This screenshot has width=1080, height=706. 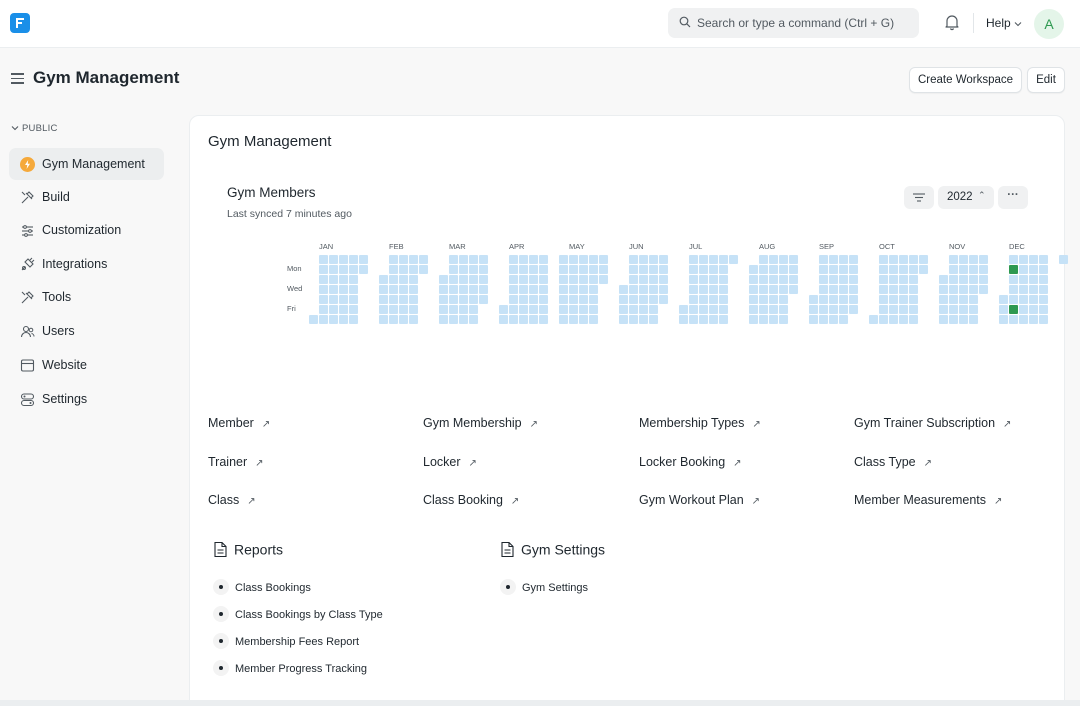 What do you see at coordinates (17, 78) in the screenshot?
I see `sidebar-toggle-icon` at bounding box center [17, 78].